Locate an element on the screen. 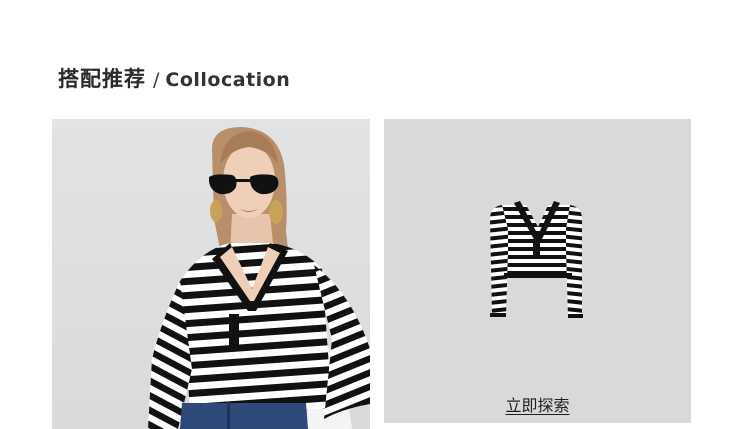 This screenshot has width=750, height=429. section-title: 搭配推荐 / Collocation is located at coordinates (174, 79).